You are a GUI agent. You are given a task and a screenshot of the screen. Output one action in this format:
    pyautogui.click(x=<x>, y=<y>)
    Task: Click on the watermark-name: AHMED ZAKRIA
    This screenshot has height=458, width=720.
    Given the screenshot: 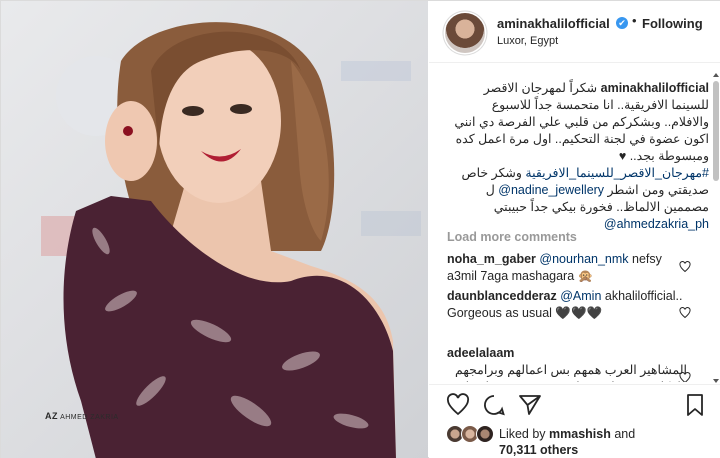 What is the action you would take?
    pyautogui.click(x=89, y=417)
    